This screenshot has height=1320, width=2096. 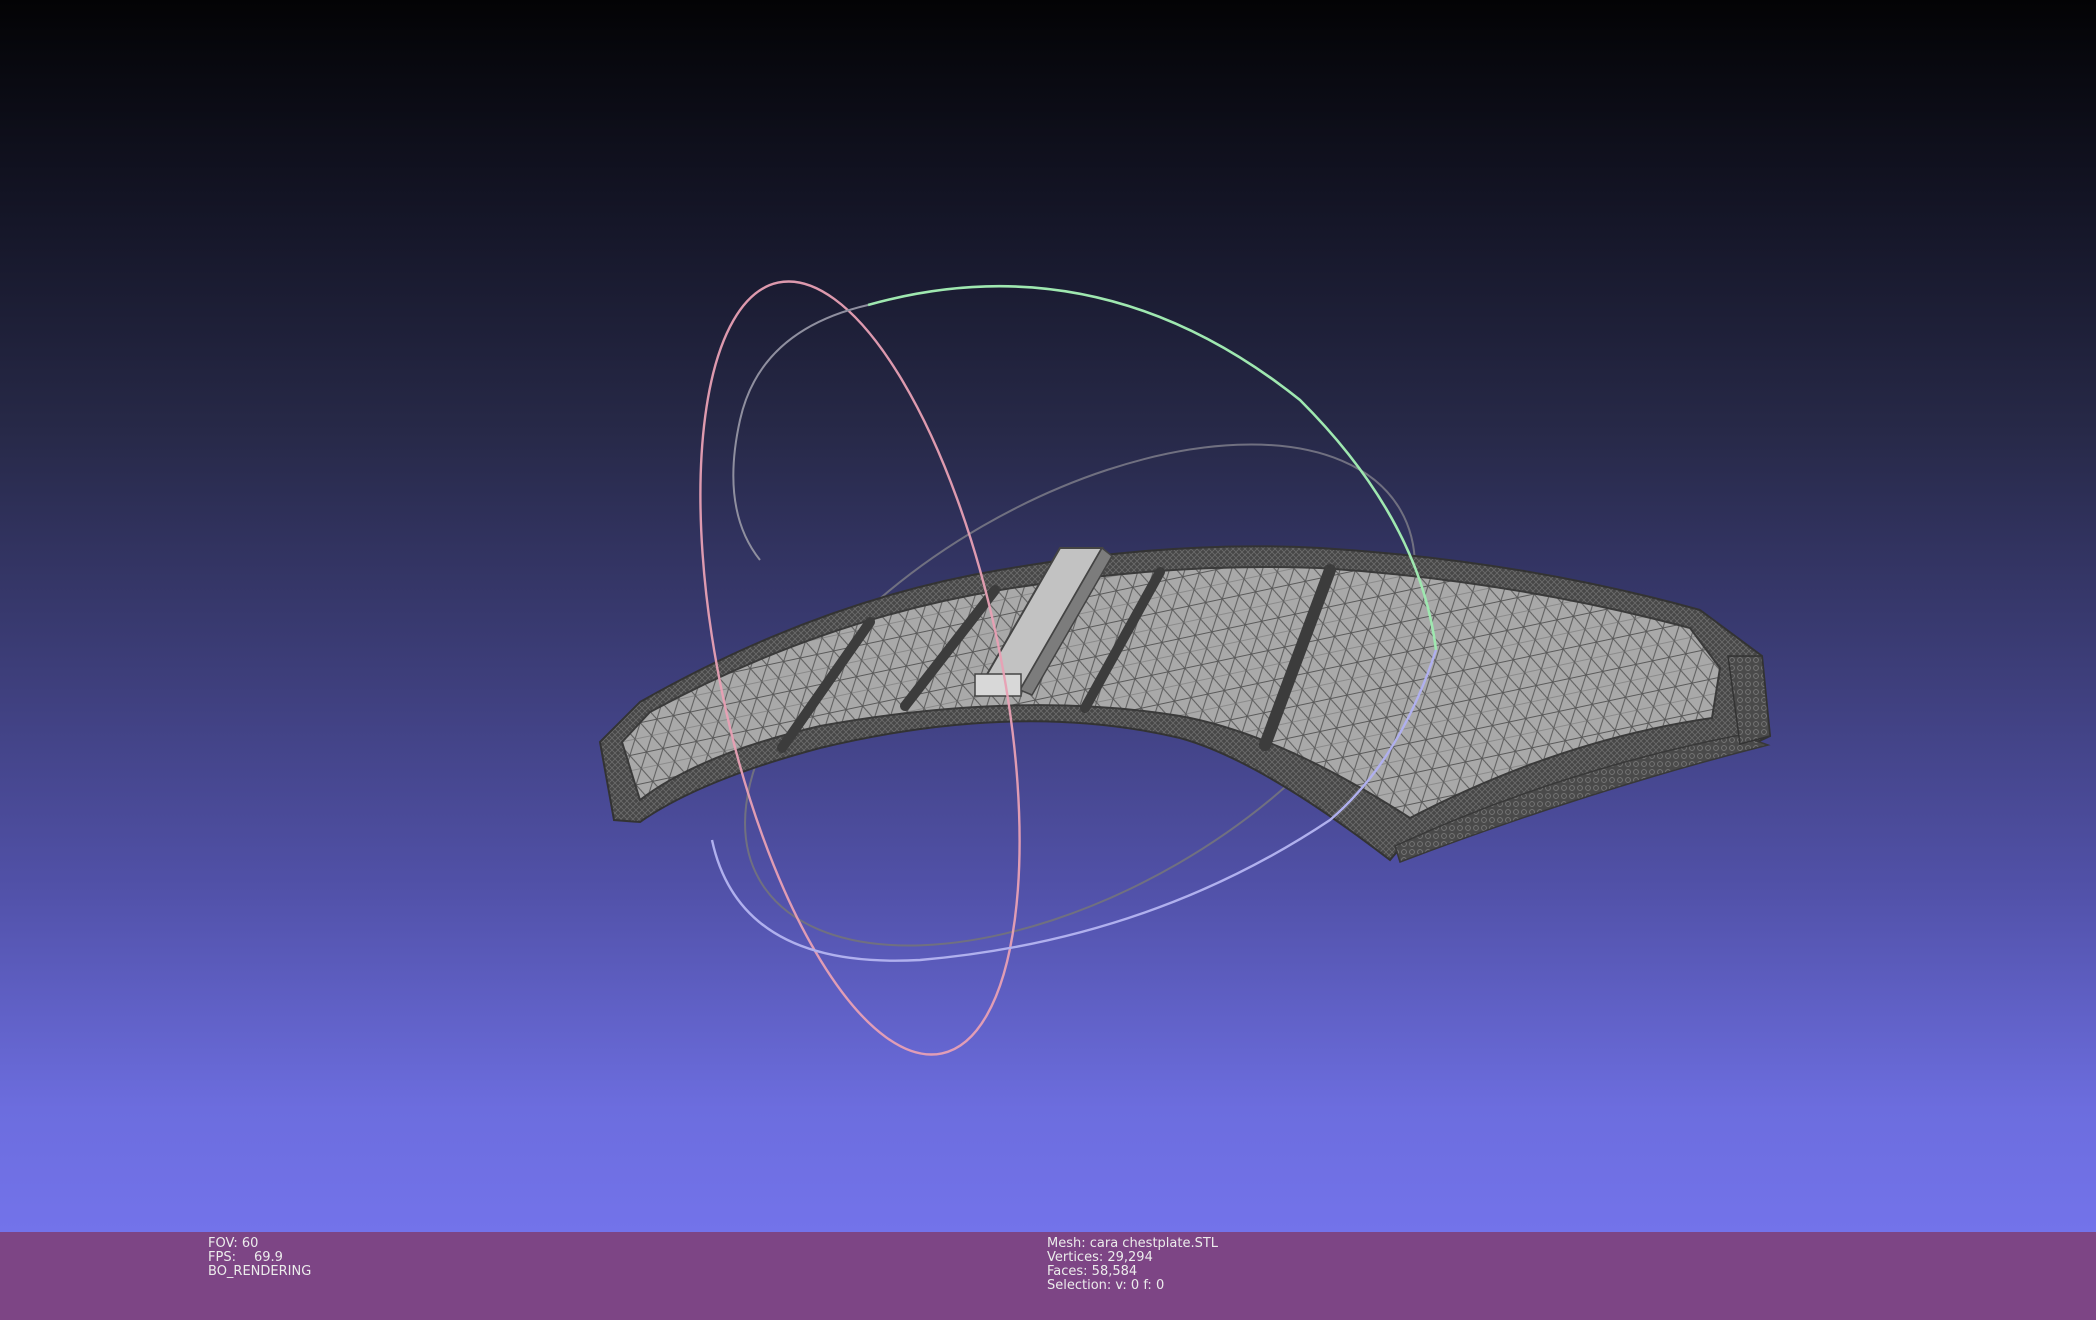 I want to click on fov-readout: FOV: 60, so click(x=233, y=1243).